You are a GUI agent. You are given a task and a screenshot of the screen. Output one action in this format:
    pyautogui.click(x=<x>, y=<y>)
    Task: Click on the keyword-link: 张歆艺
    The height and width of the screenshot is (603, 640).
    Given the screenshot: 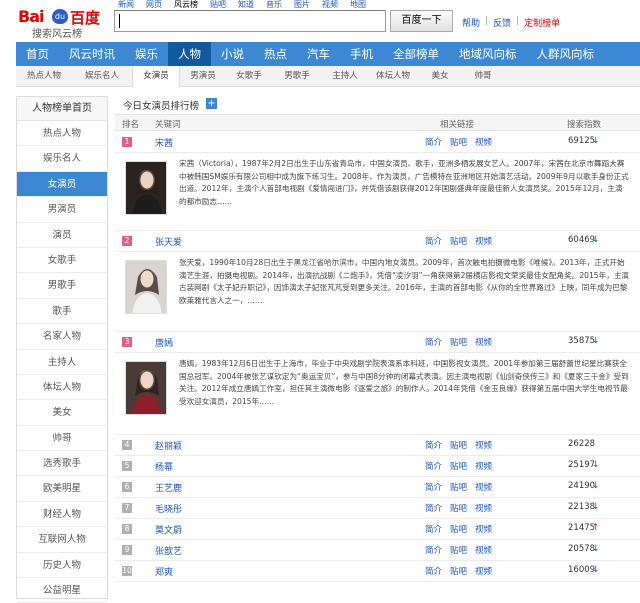 What is the action you would take?
    pyautogui.click(x=168, y=550)
    